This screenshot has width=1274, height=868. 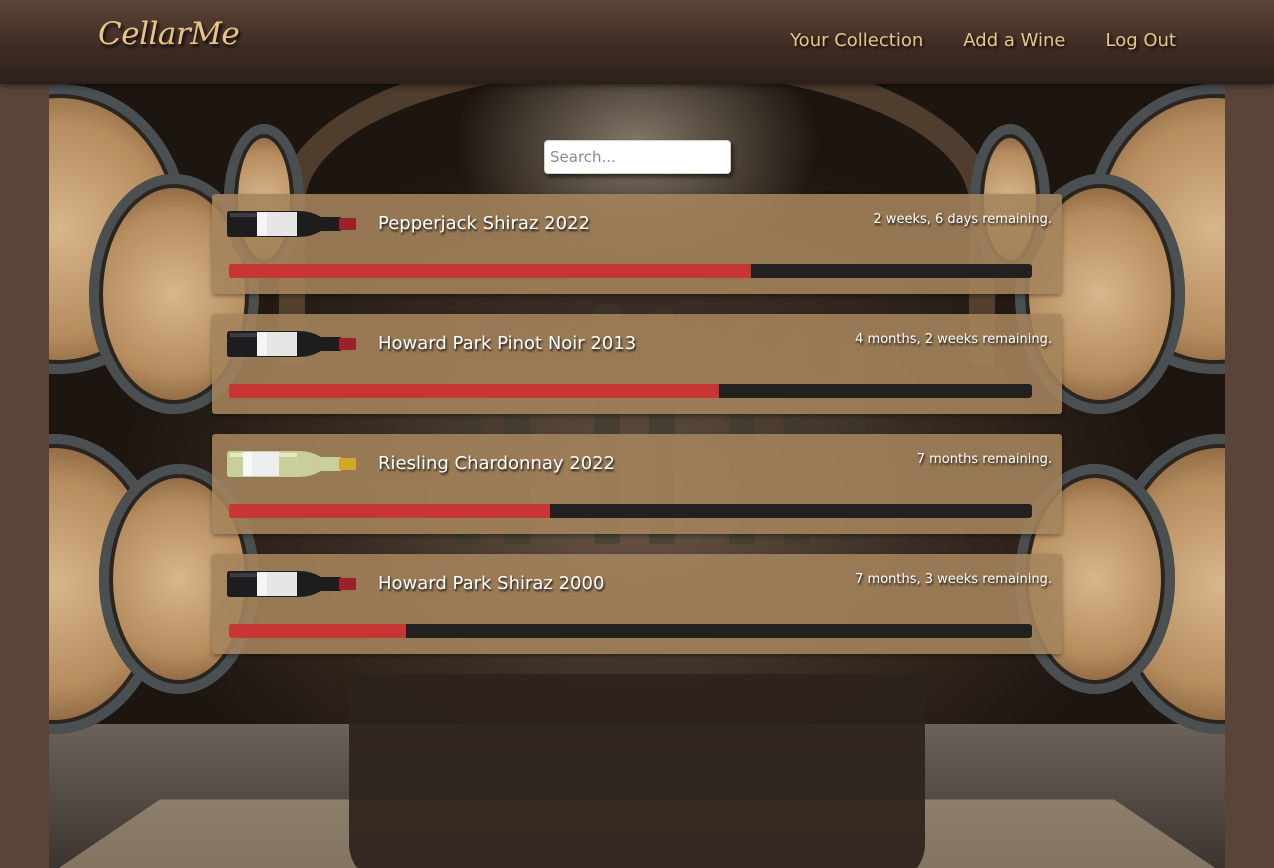 What do you see at coordinates (984, 459) in the screenshot?
I see `time-remaining: 7 months remaining.` at bounding box center [984, 459].